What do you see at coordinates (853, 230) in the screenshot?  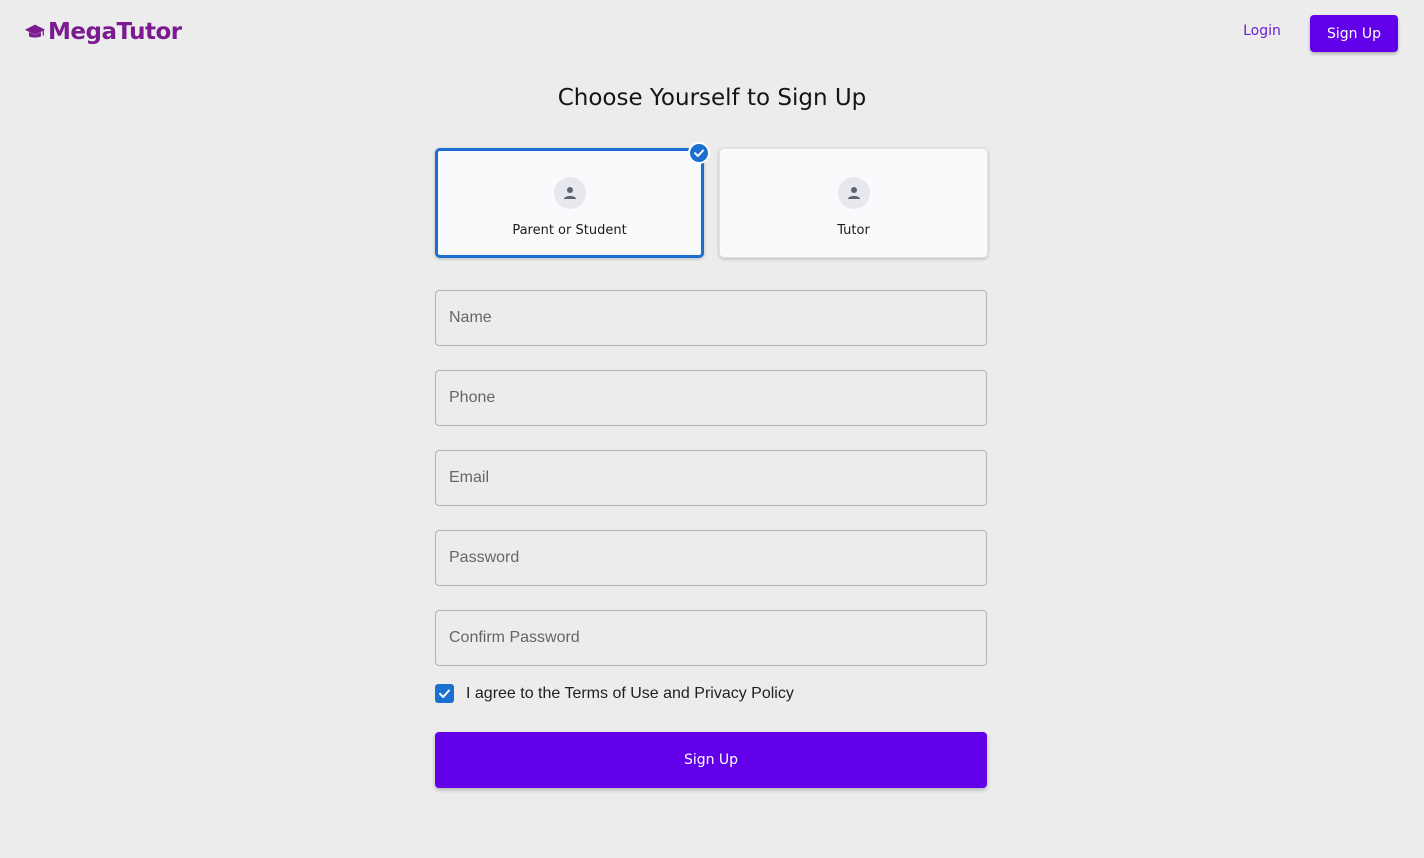 I see `role-card-label: Tutor` at bounding box center [853, 230].